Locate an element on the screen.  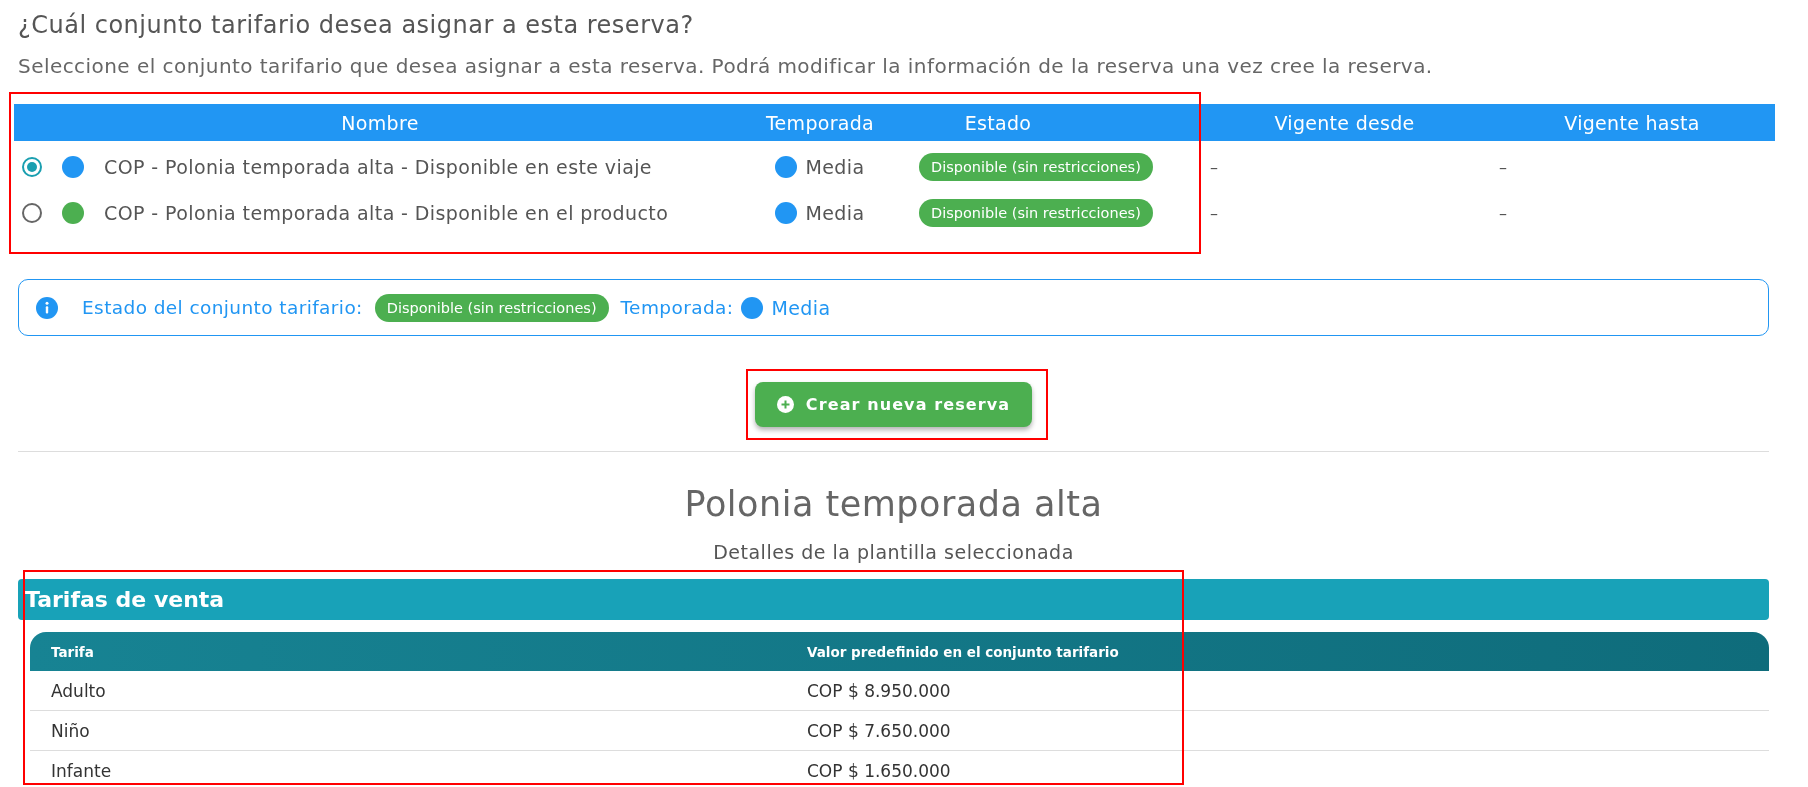
template-subtitle: Detalles de la plantilla seleccionada is located at coordinates (893, 552).